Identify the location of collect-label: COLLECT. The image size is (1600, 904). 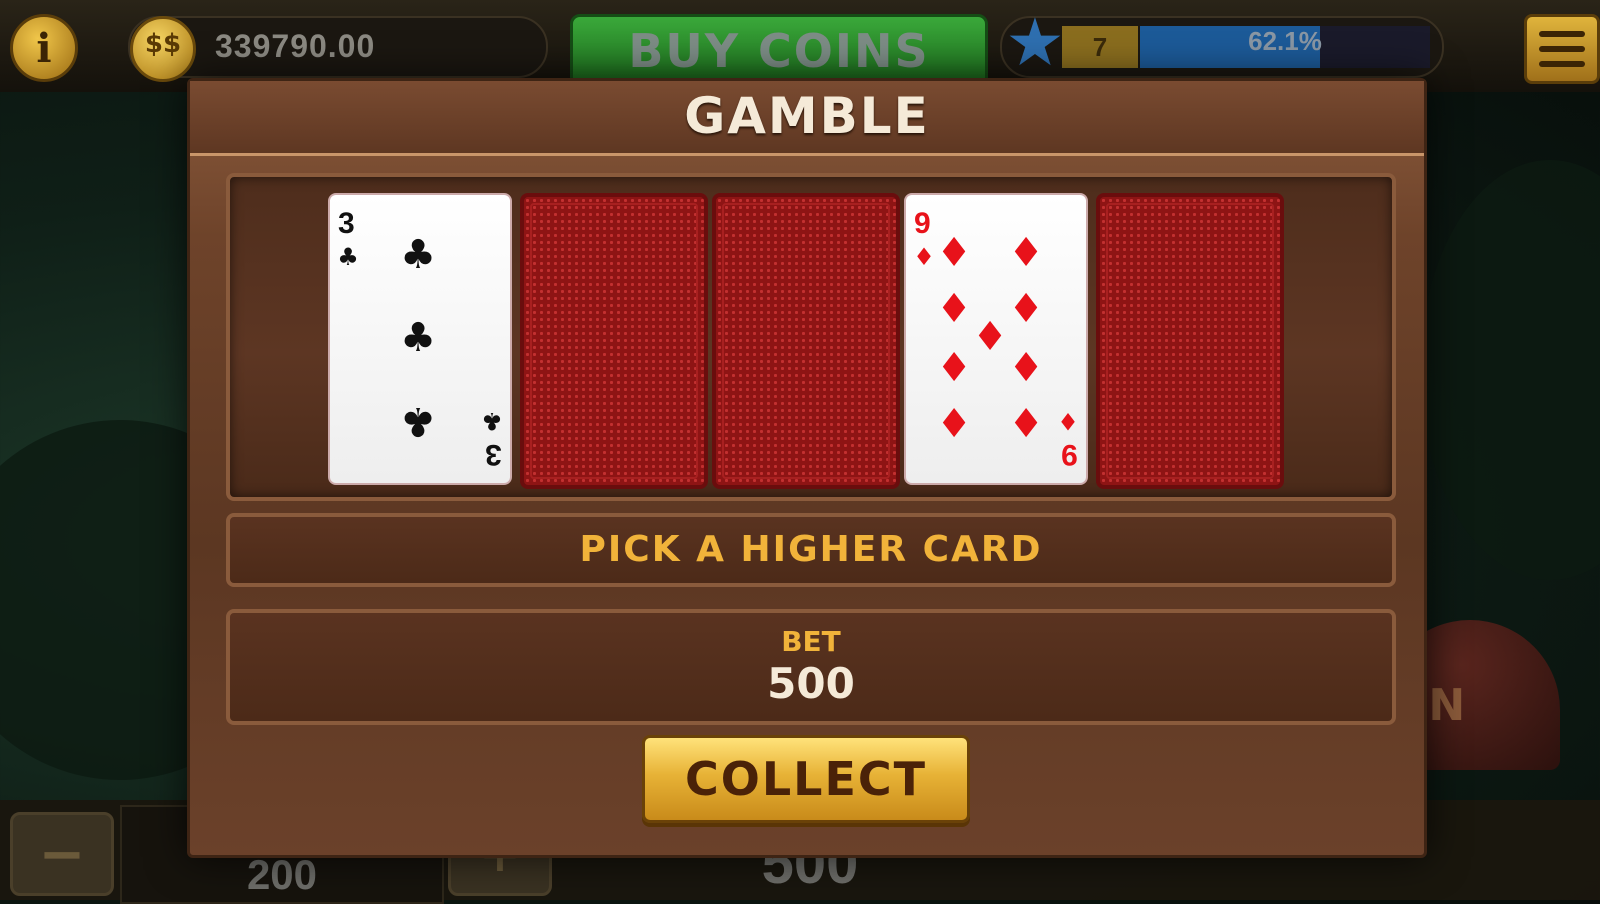
(806, 779).